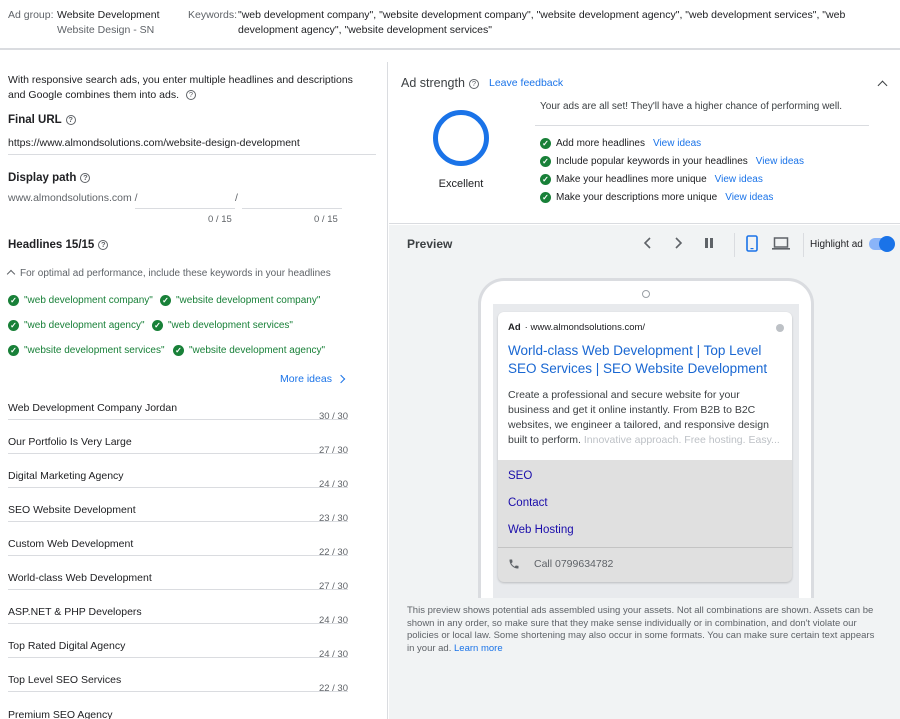 Image resolution: width=900 pixels, height=719 pixels. I want to click on display-path-title: Display path?, so click(49, 178).